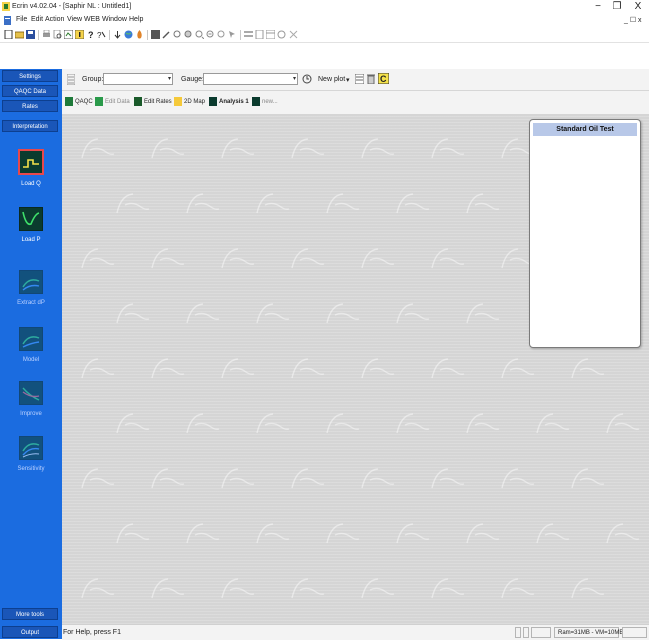  Describe the element at coordinates (293, 34) in the screenshot. I see `split-icon` at that location.